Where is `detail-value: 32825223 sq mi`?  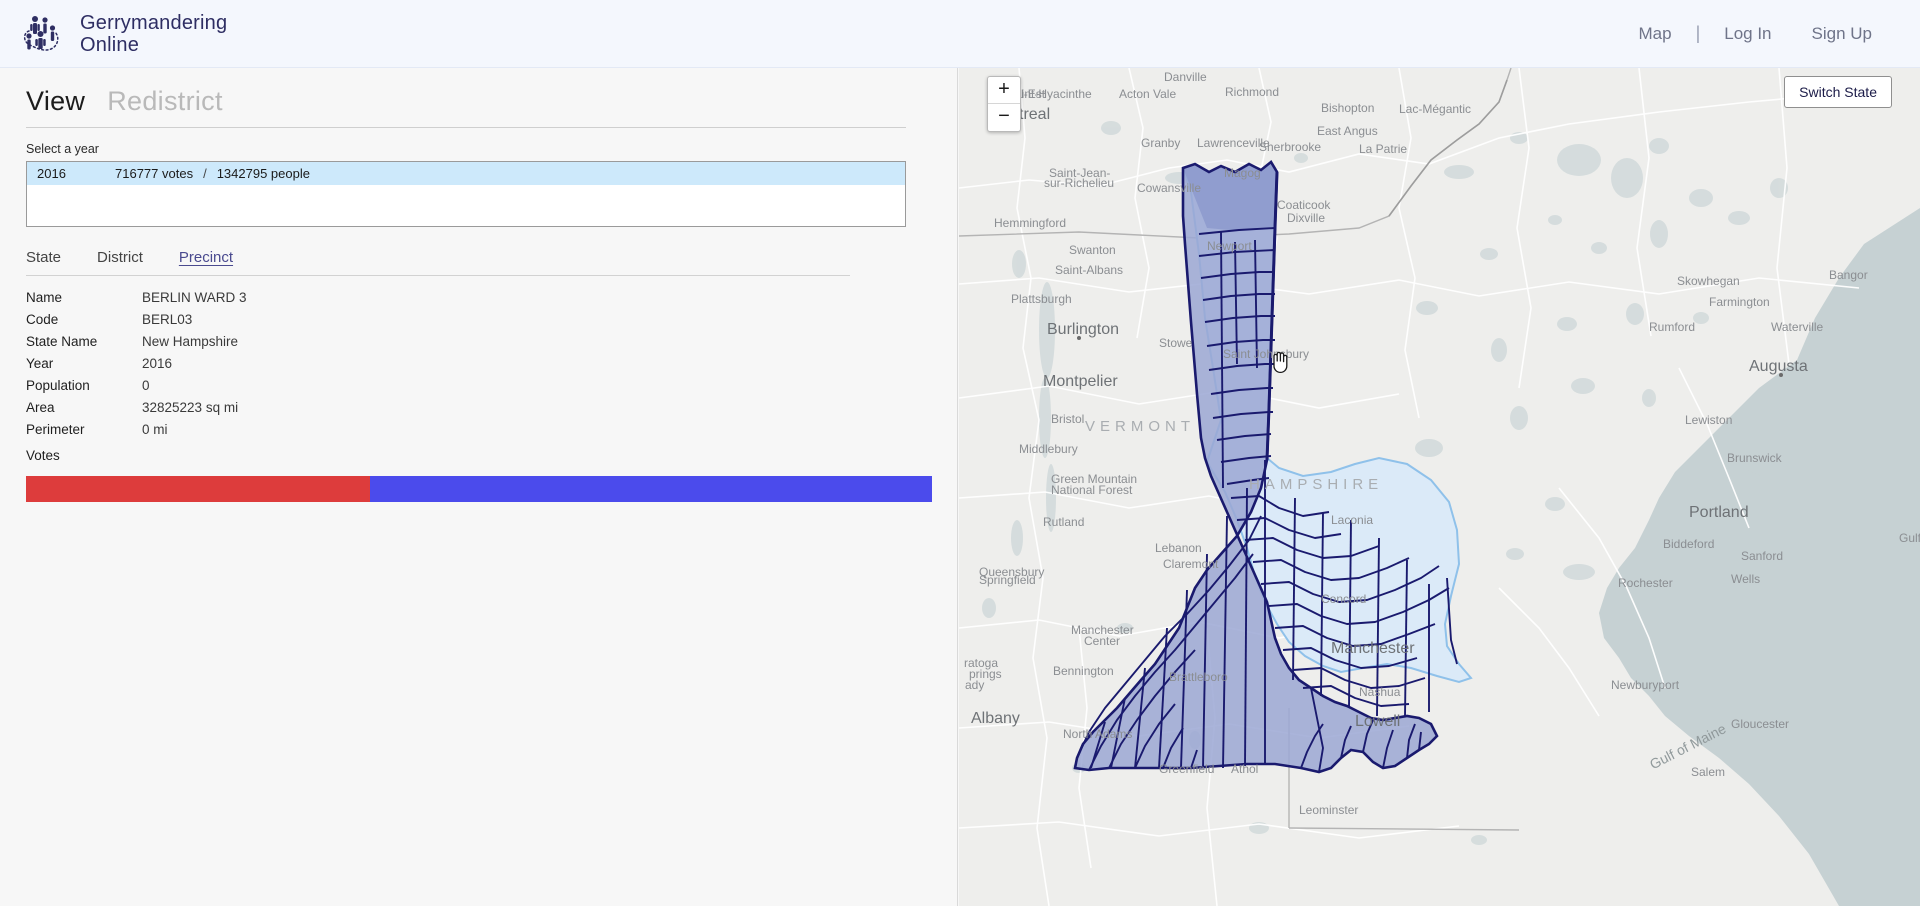
detail-value: 32825223 sq mi is located at coordinates (190, 407).